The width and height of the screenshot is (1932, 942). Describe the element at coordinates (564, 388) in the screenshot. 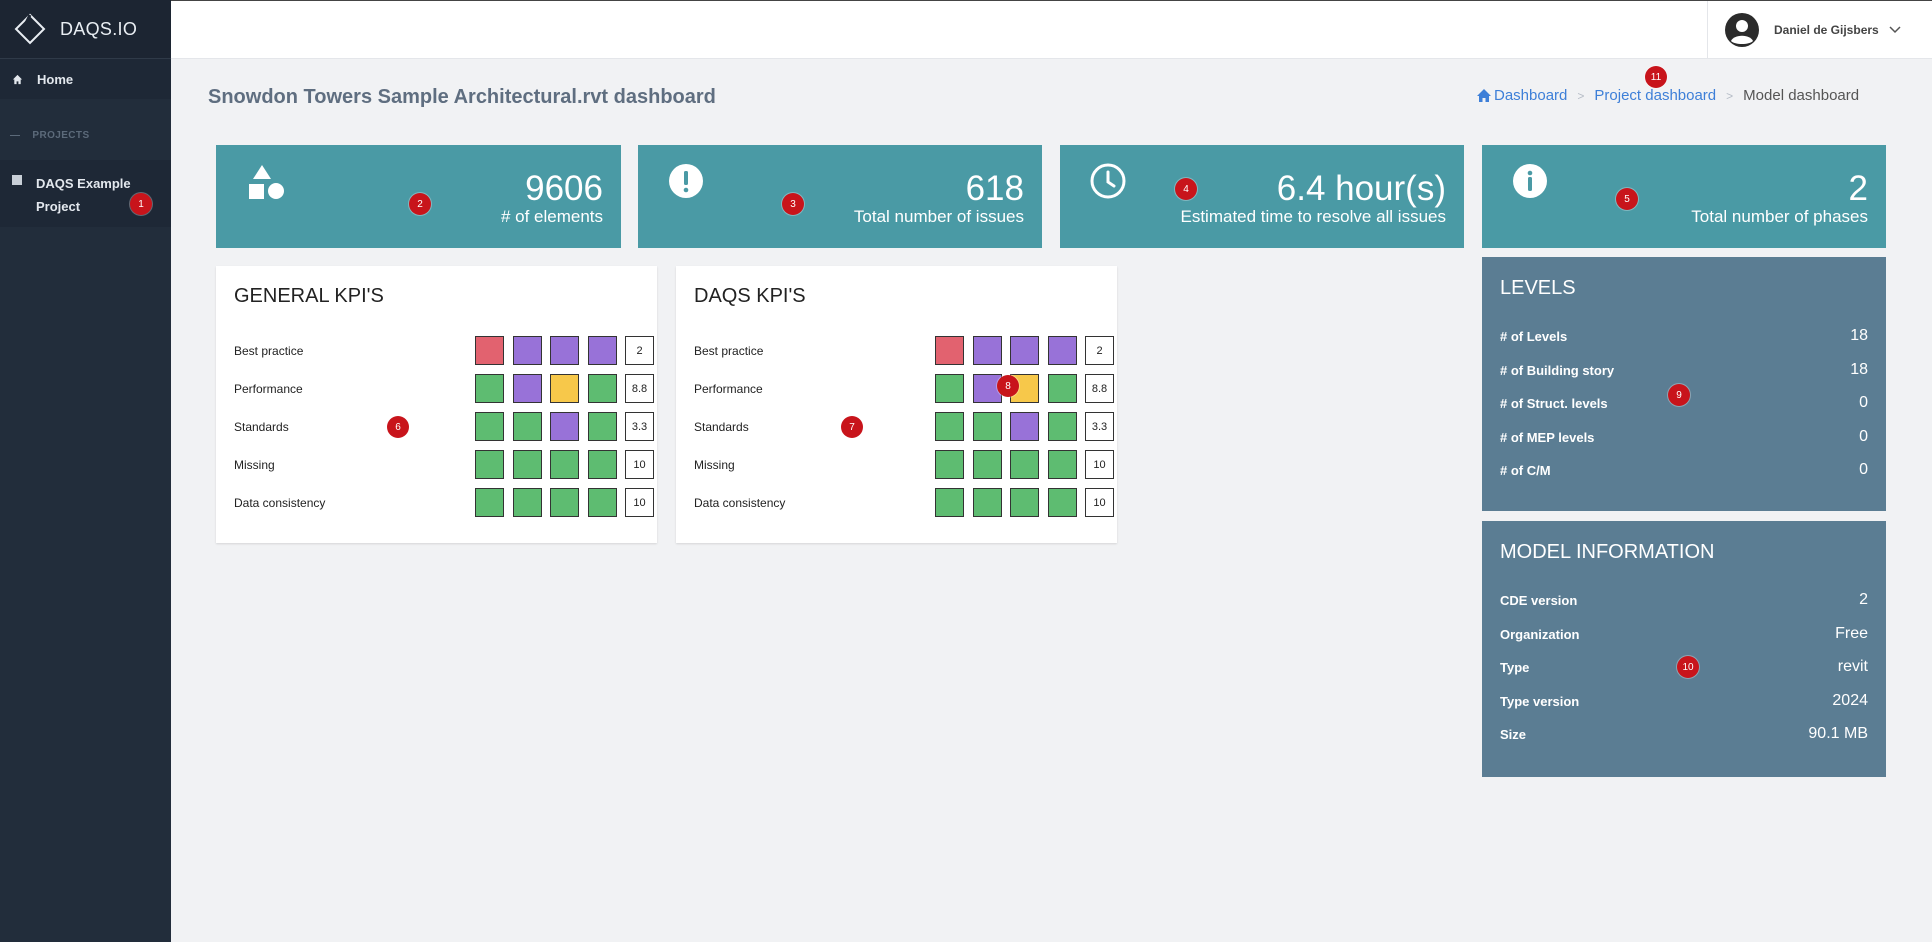

I see `kpi-cell-yellow` at that location.